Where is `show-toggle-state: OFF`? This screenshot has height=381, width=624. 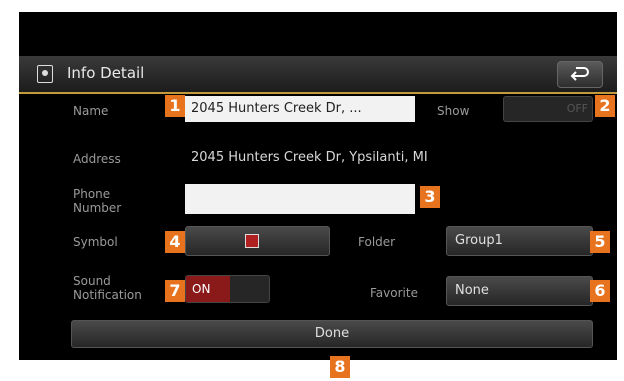 show-toggle-state: OFF is located at coordinates (577, 108).